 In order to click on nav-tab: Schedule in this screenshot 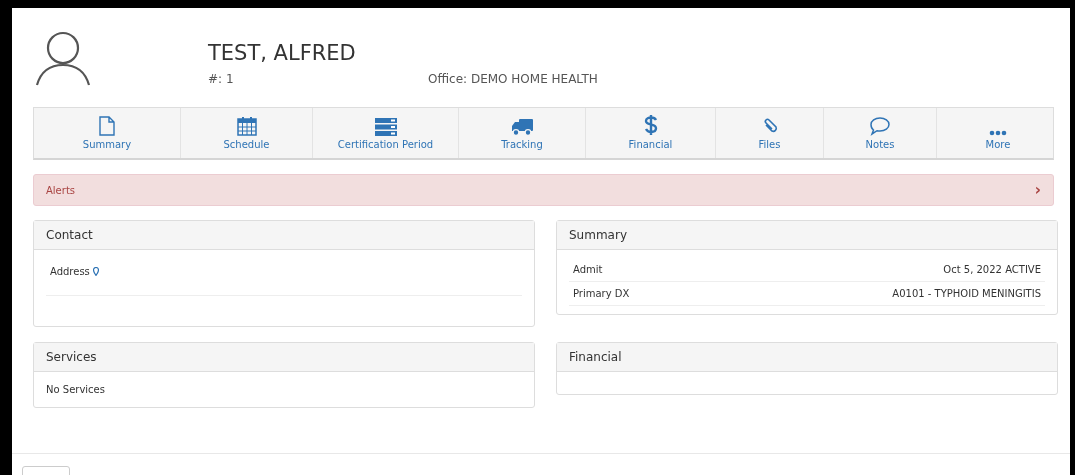, I will do `click(247, 133)`.